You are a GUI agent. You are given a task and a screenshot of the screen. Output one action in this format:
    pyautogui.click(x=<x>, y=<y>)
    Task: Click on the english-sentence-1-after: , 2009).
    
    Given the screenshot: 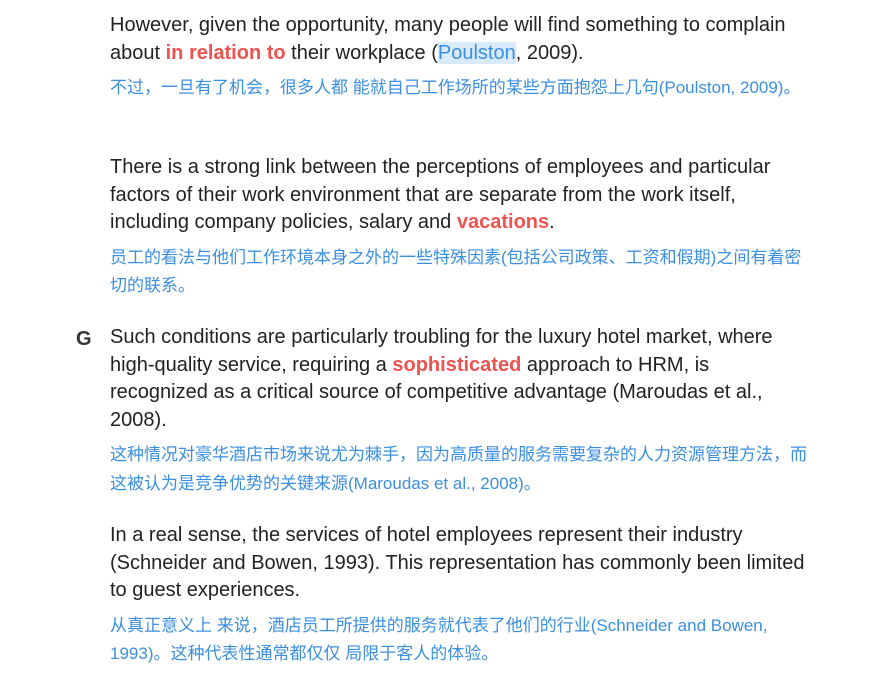 What is the action you would take?
    pyautogui.click(x=549, y=52)
    